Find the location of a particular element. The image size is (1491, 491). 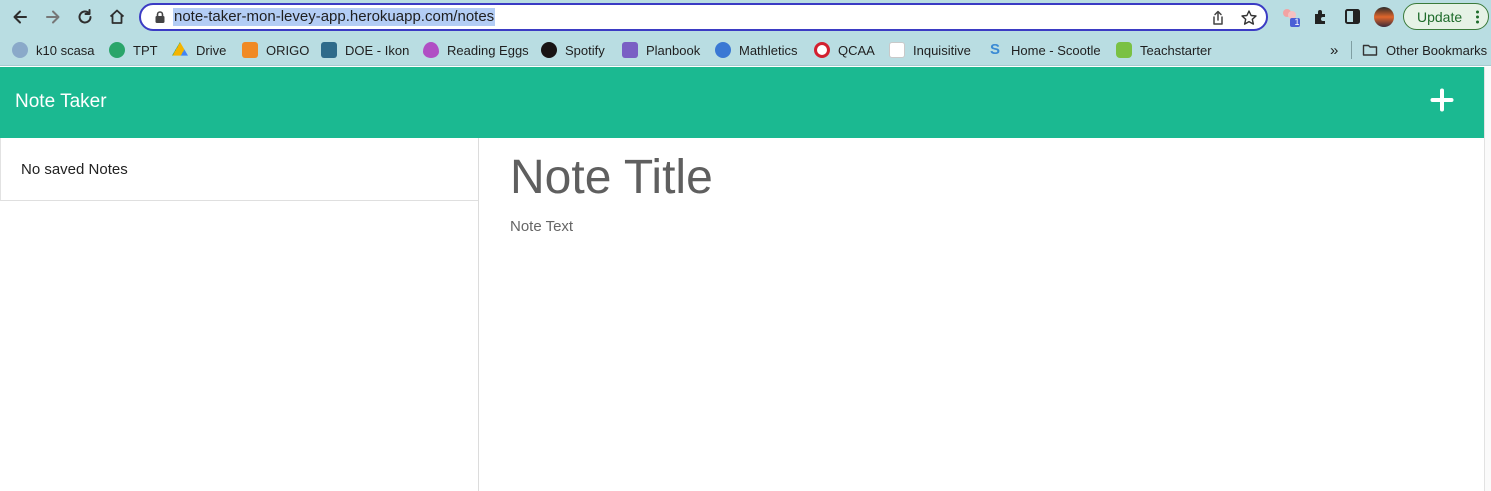

bookmarks-overflow-chevron-icon: » is located at coordinates (1334, 50).